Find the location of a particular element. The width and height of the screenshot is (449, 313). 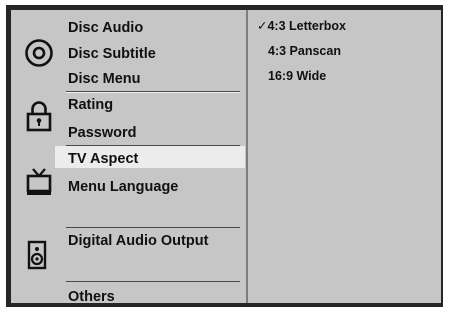

menu-item-rating: Rating is located at coordinates (90, 105).